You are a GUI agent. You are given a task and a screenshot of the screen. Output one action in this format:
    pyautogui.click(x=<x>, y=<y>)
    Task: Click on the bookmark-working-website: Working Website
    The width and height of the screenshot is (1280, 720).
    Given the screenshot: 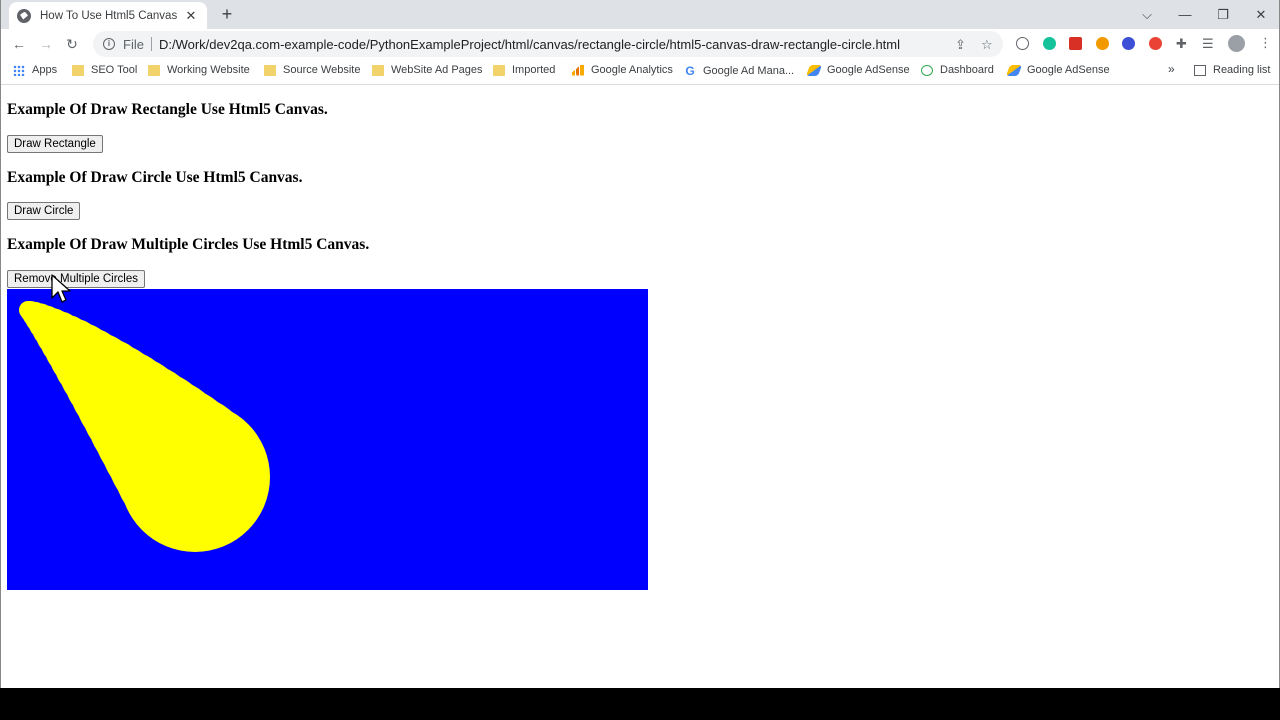 What is the action you would take?
    pyautogui.click(x=199, y=70)
    